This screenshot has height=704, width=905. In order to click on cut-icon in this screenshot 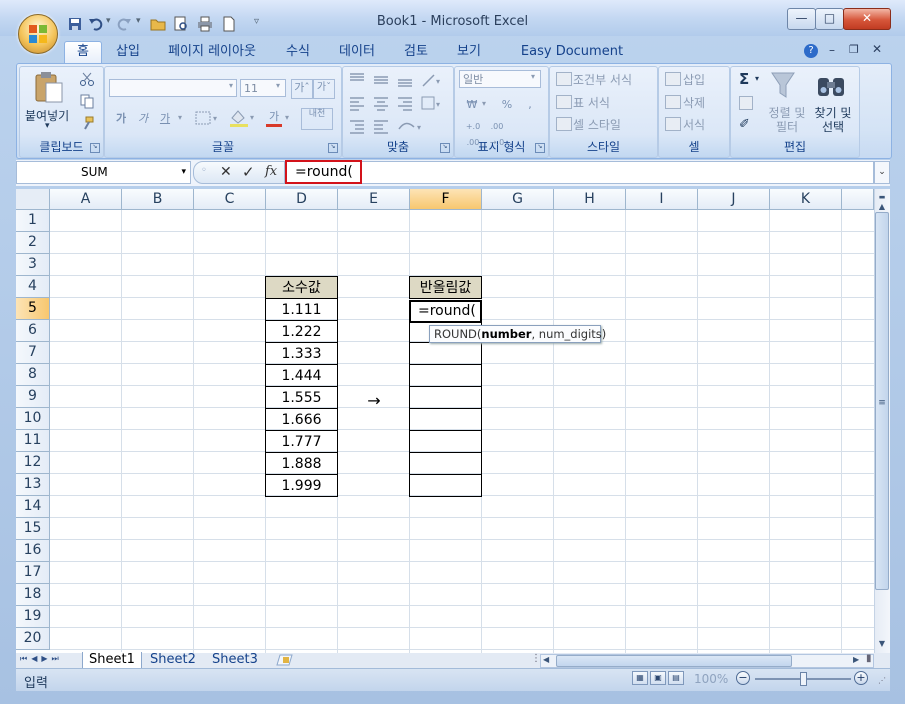, I will do `click(87, 79)`.